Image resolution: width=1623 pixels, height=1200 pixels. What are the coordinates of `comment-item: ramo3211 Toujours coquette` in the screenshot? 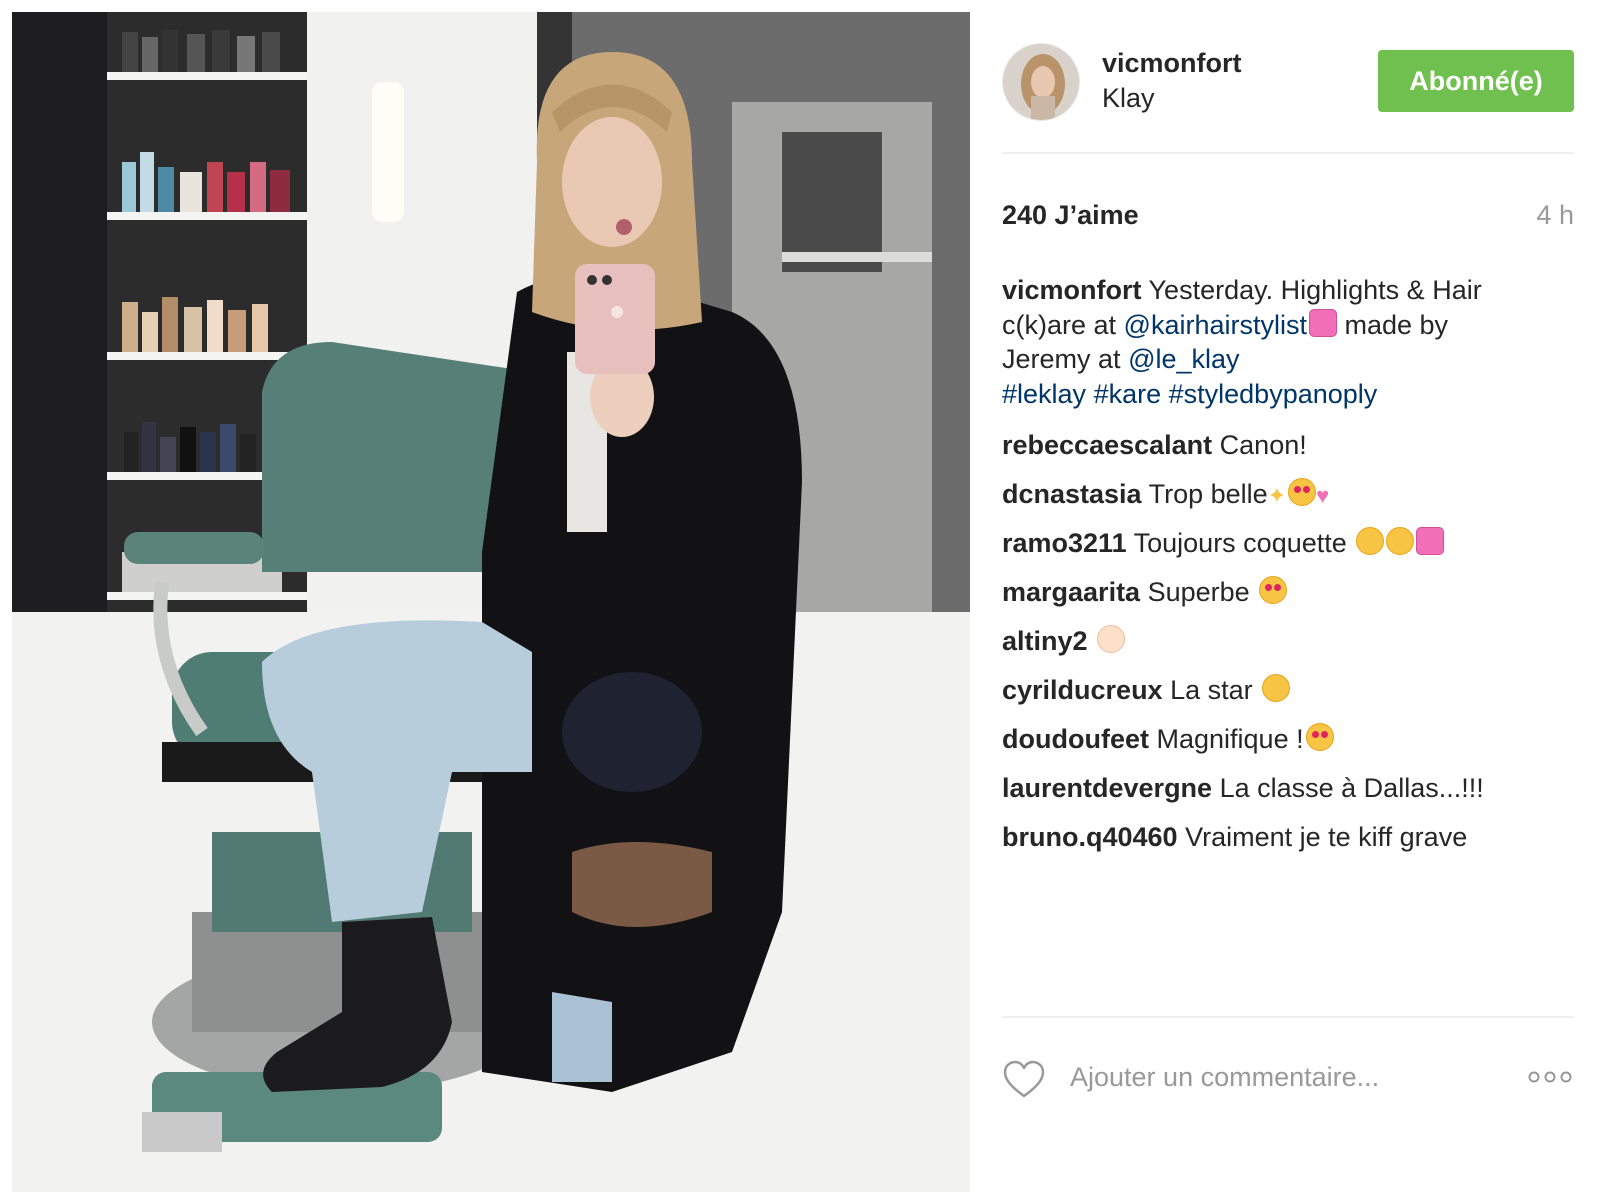 It's located at (1288, 550).